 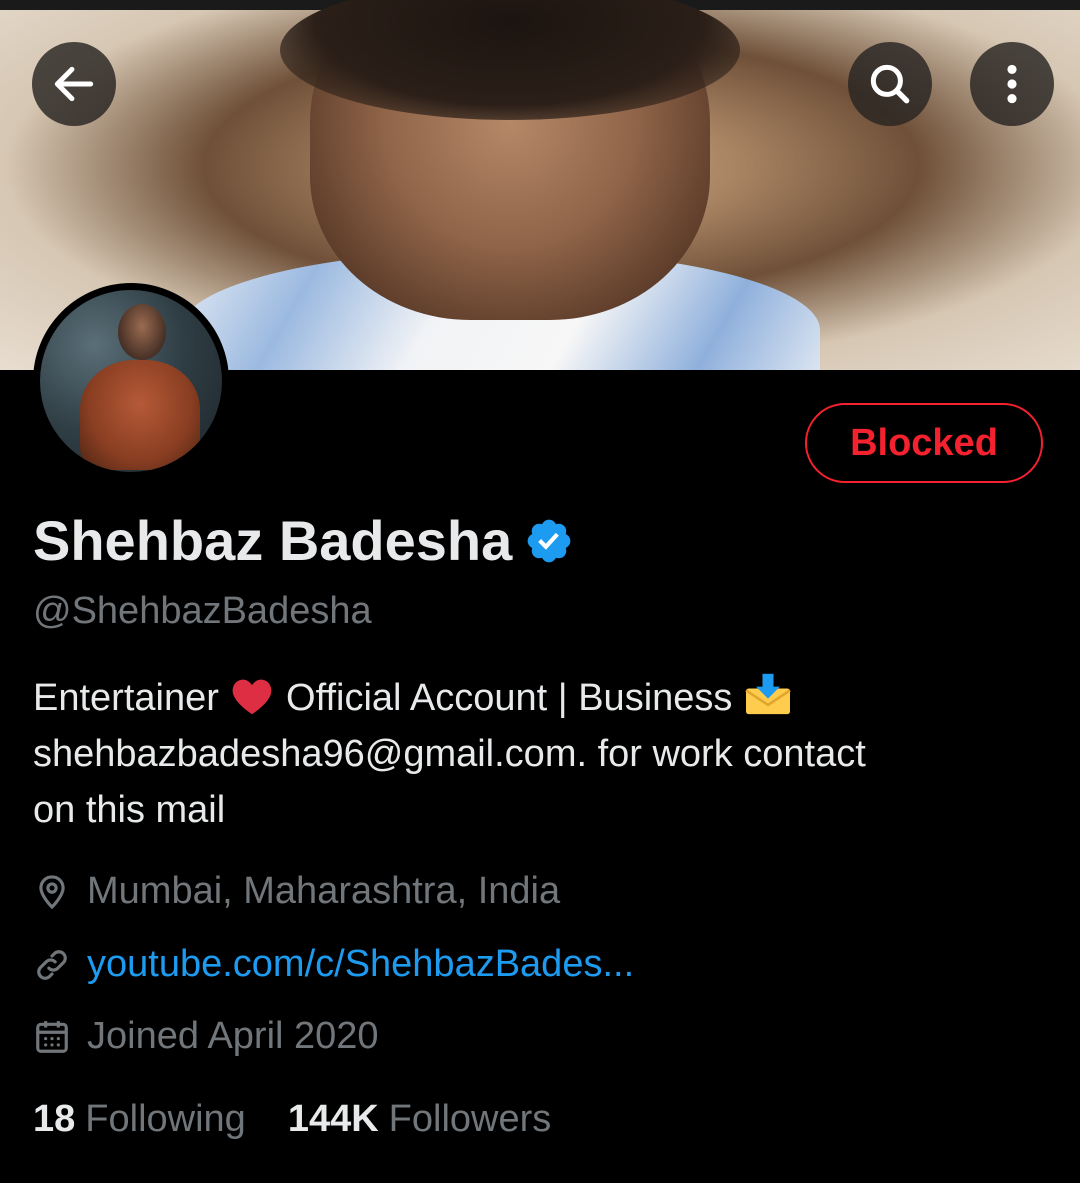 I want to click on link-icon, so click(x=52, y=964).